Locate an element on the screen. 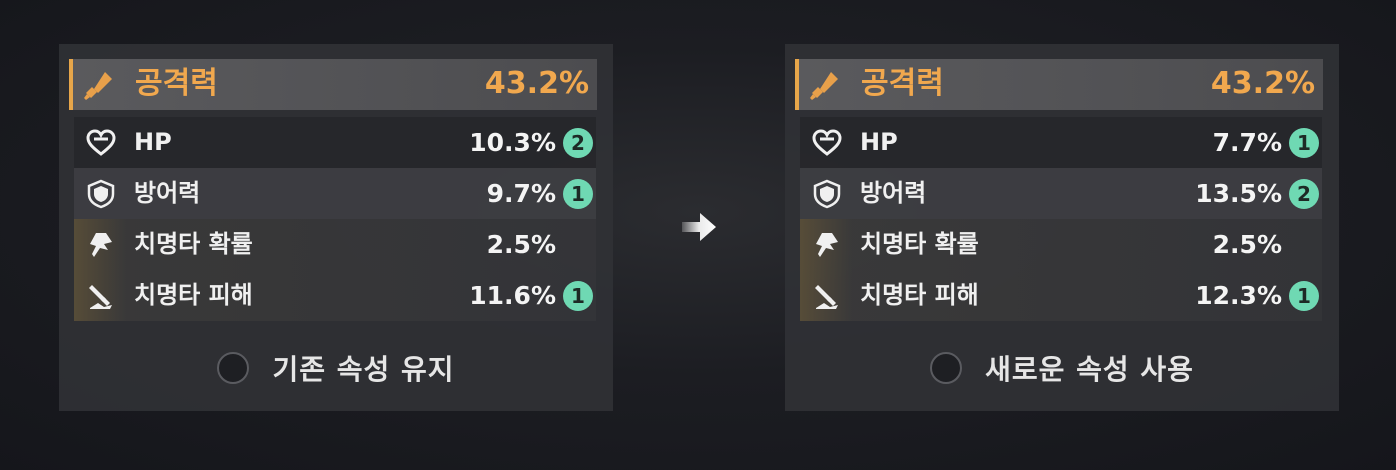  arrow-right-icon is located at coordinates (699, 227).